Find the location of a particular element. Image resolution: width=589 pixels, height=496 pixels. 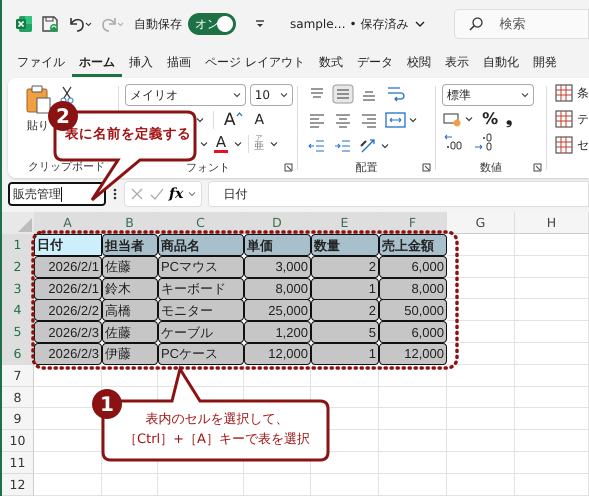

style-button-label: テ is located at coordinates (583, 119).